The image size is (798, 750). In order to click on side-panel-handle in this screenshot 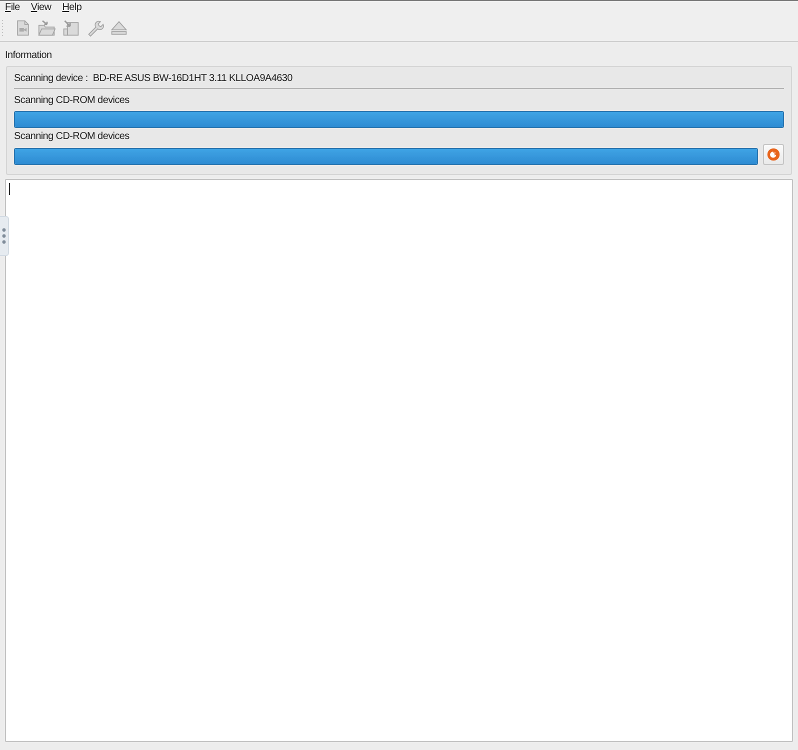, I will do `click(4, 236)`.